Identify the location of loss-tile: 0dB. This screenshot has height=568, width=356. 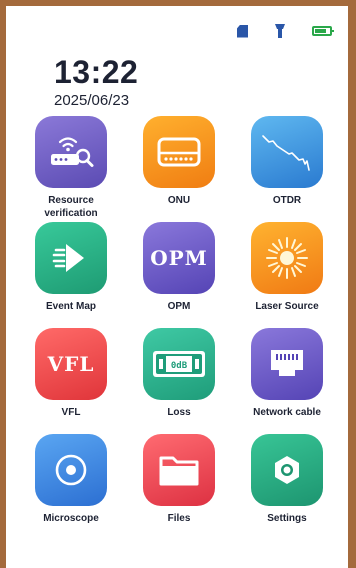
(179, 364).